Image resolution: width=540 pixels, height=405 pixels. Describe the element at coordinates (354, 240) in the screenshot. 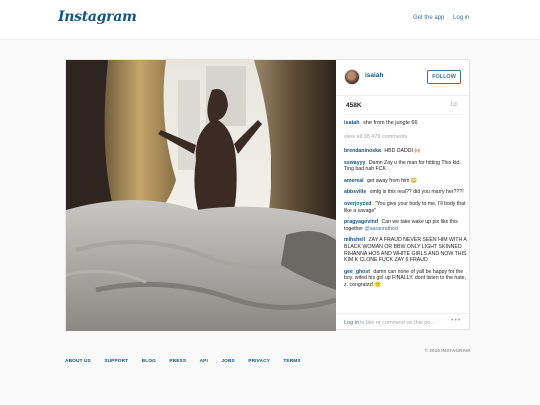

I see `comment-username-link: mihshell` at that location.